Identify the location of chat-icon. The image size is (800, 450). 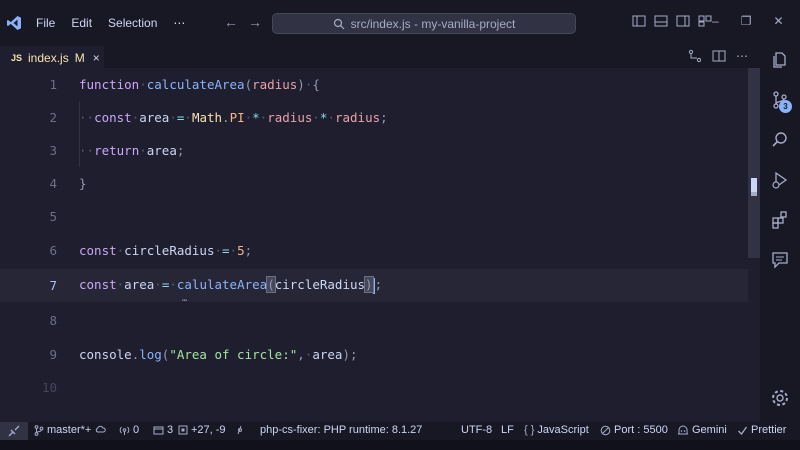
(780, 260).